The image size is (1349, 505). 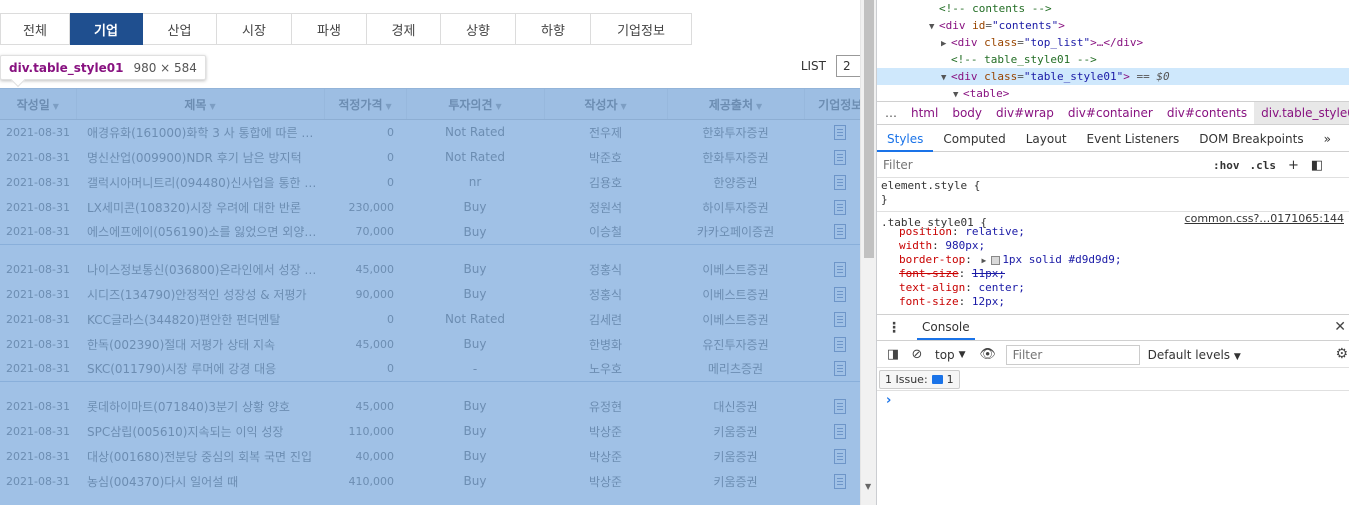 What do you see at coordinates (924, 113) in the screenshot?
I see `breadcrumb-item: html` at bounding box center [924, 113].